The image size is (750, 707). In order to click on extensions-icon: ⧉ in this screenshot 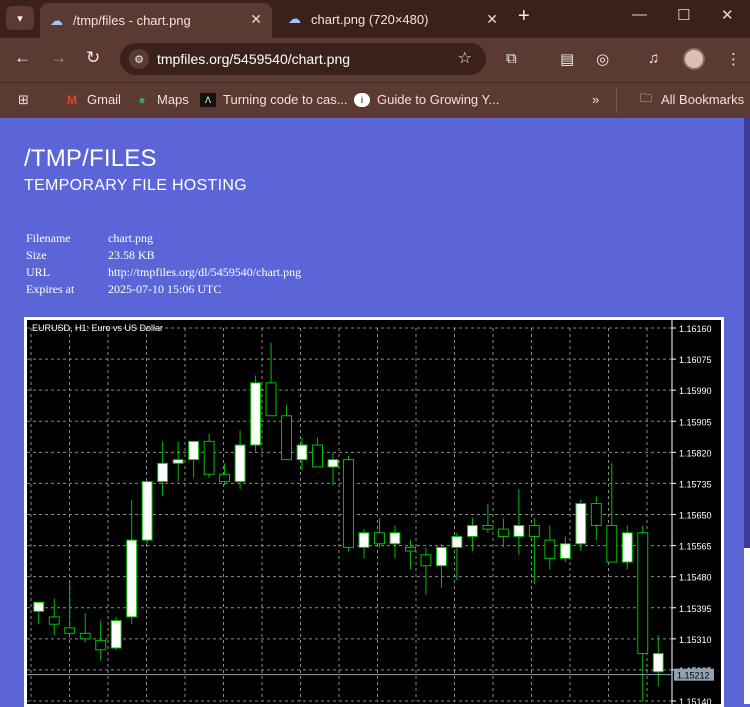, I will do `click(511, 58)`.